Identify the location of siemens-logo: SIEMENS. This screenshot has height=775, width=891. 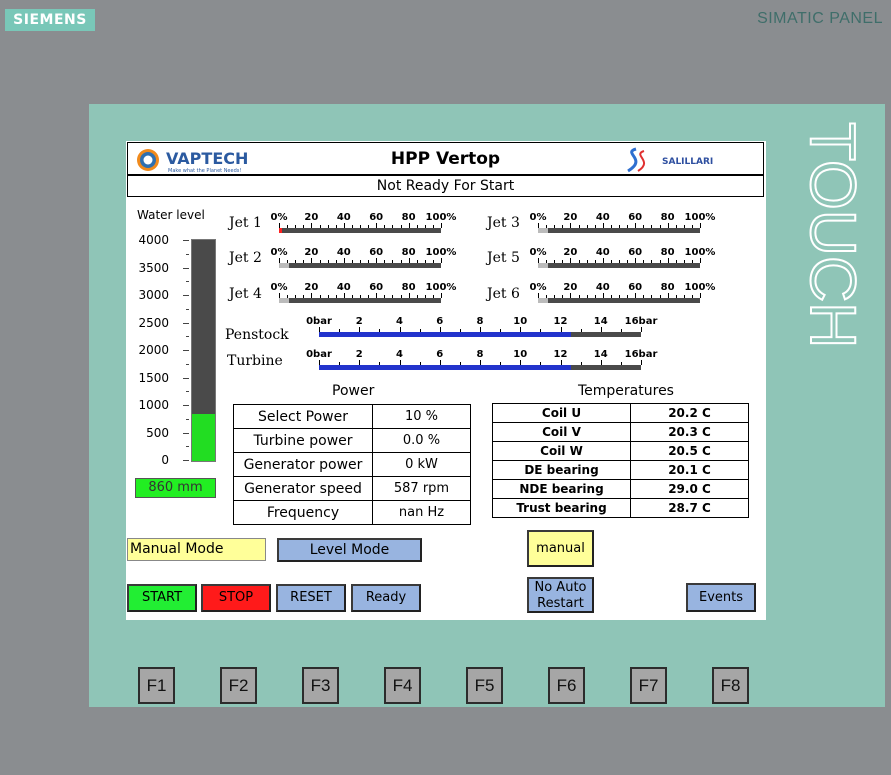
(50, 20).